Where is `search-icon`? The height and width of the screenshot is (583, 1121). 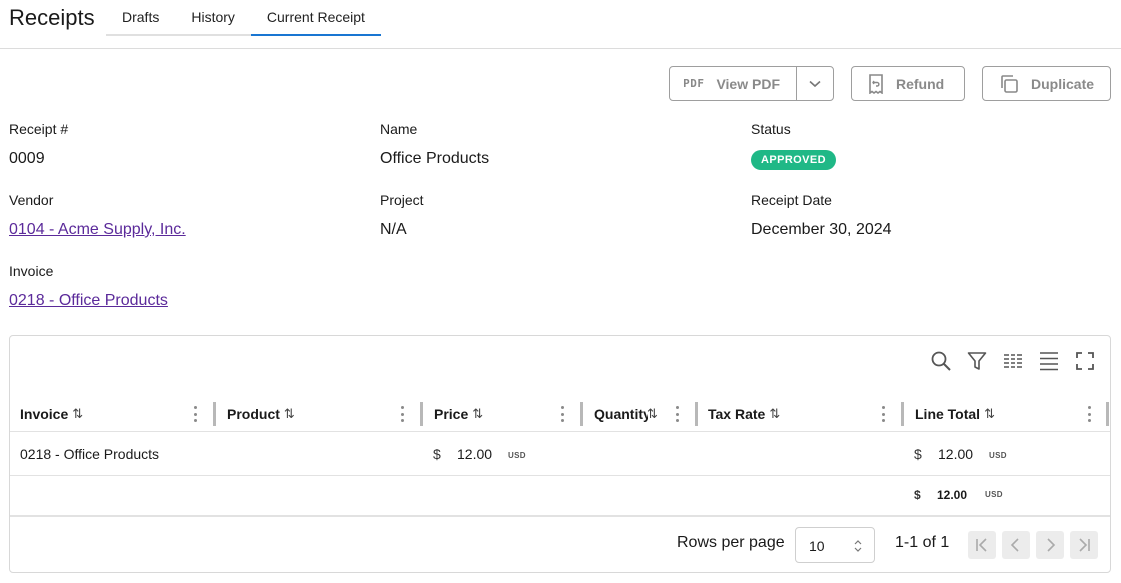
search-icon is located at coordinates (941, 361).